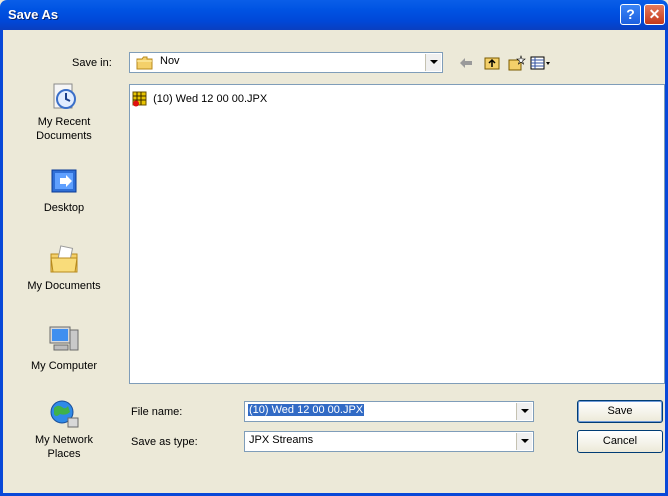 Image resolution: width=668 pixels, height=496 pixels. Describe the element at coordinates (389, 411) in the screenshot. I see `file-name-input: (10) Wed 12 00 00.JPX` at that location.